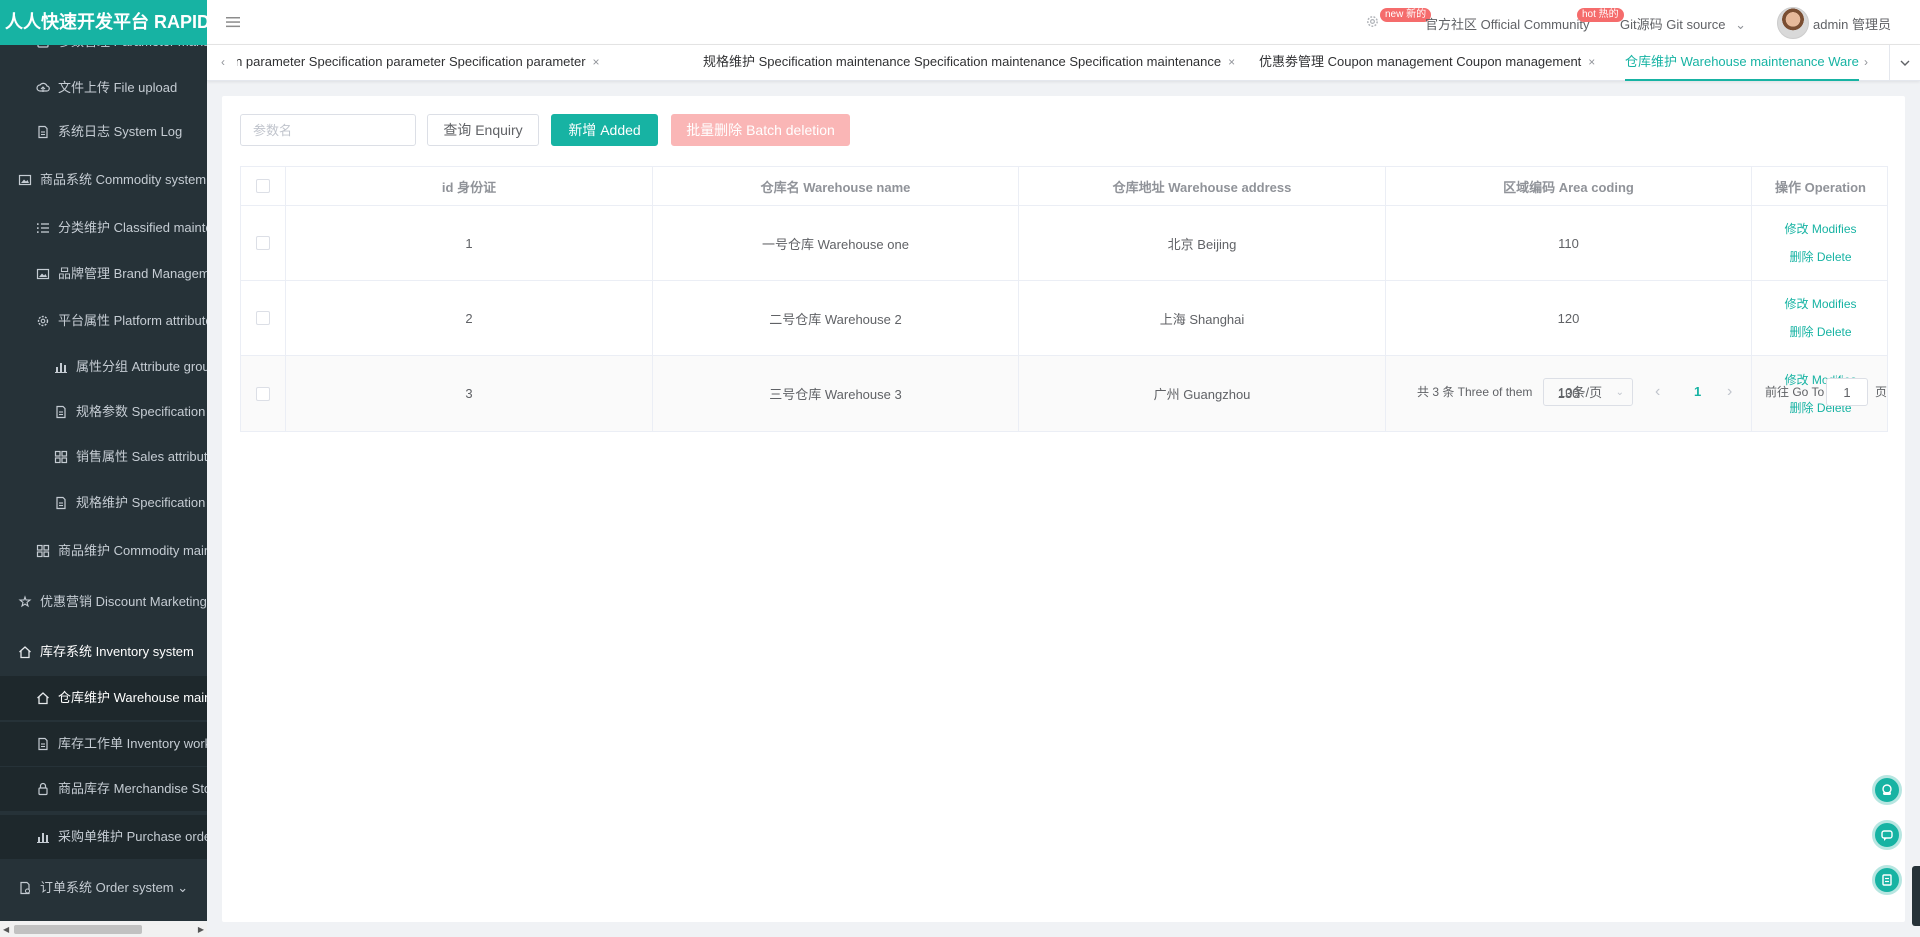  Describe the element at coordinates (1729, 392) in the screenshot. I see `next-page-icon: ›` at that location.